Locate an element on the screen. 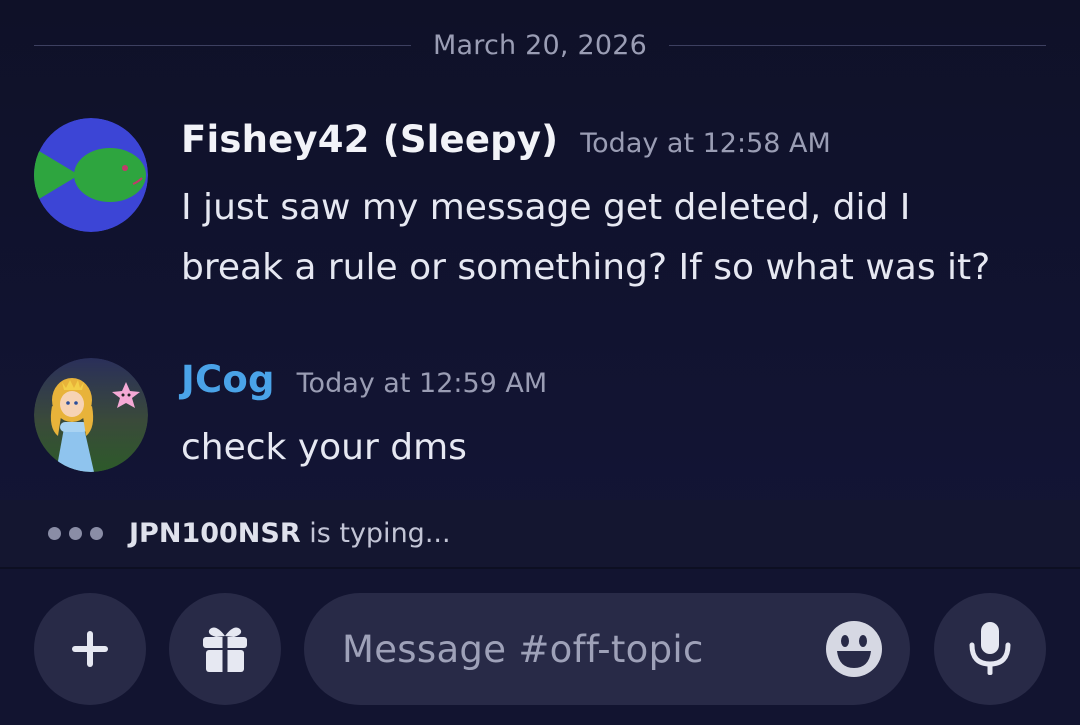  divider-line-left is located at coordinates (223, 45).